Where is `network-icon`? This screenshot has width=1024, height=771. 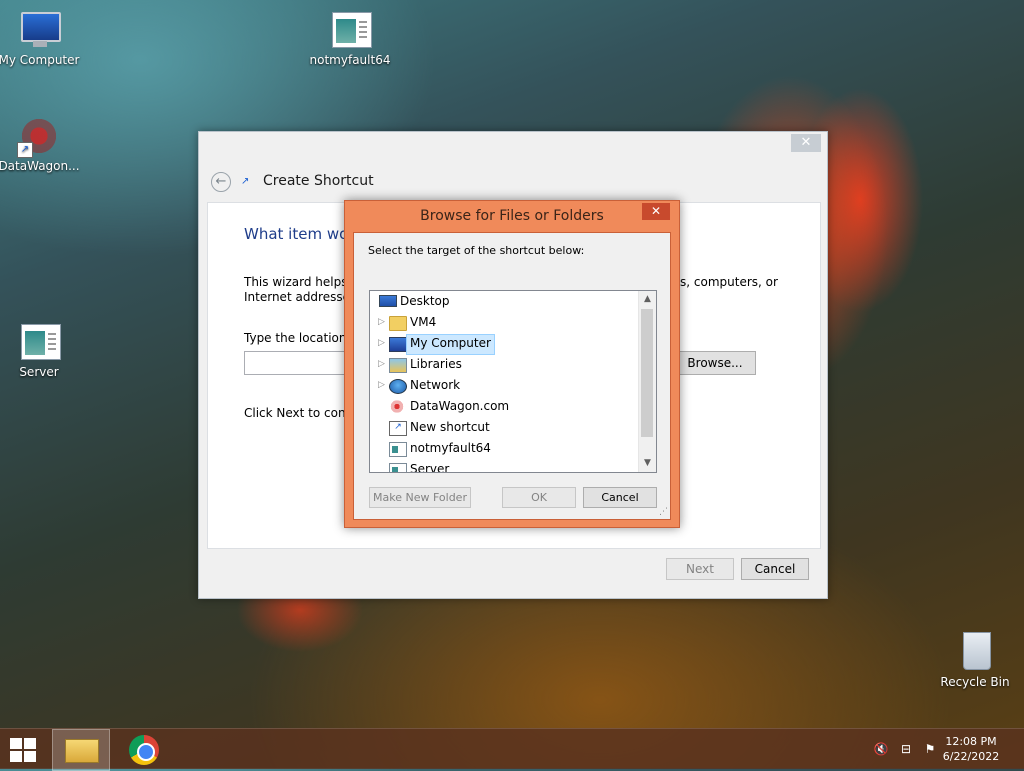 network-icon is located at coordinates (398, 386).